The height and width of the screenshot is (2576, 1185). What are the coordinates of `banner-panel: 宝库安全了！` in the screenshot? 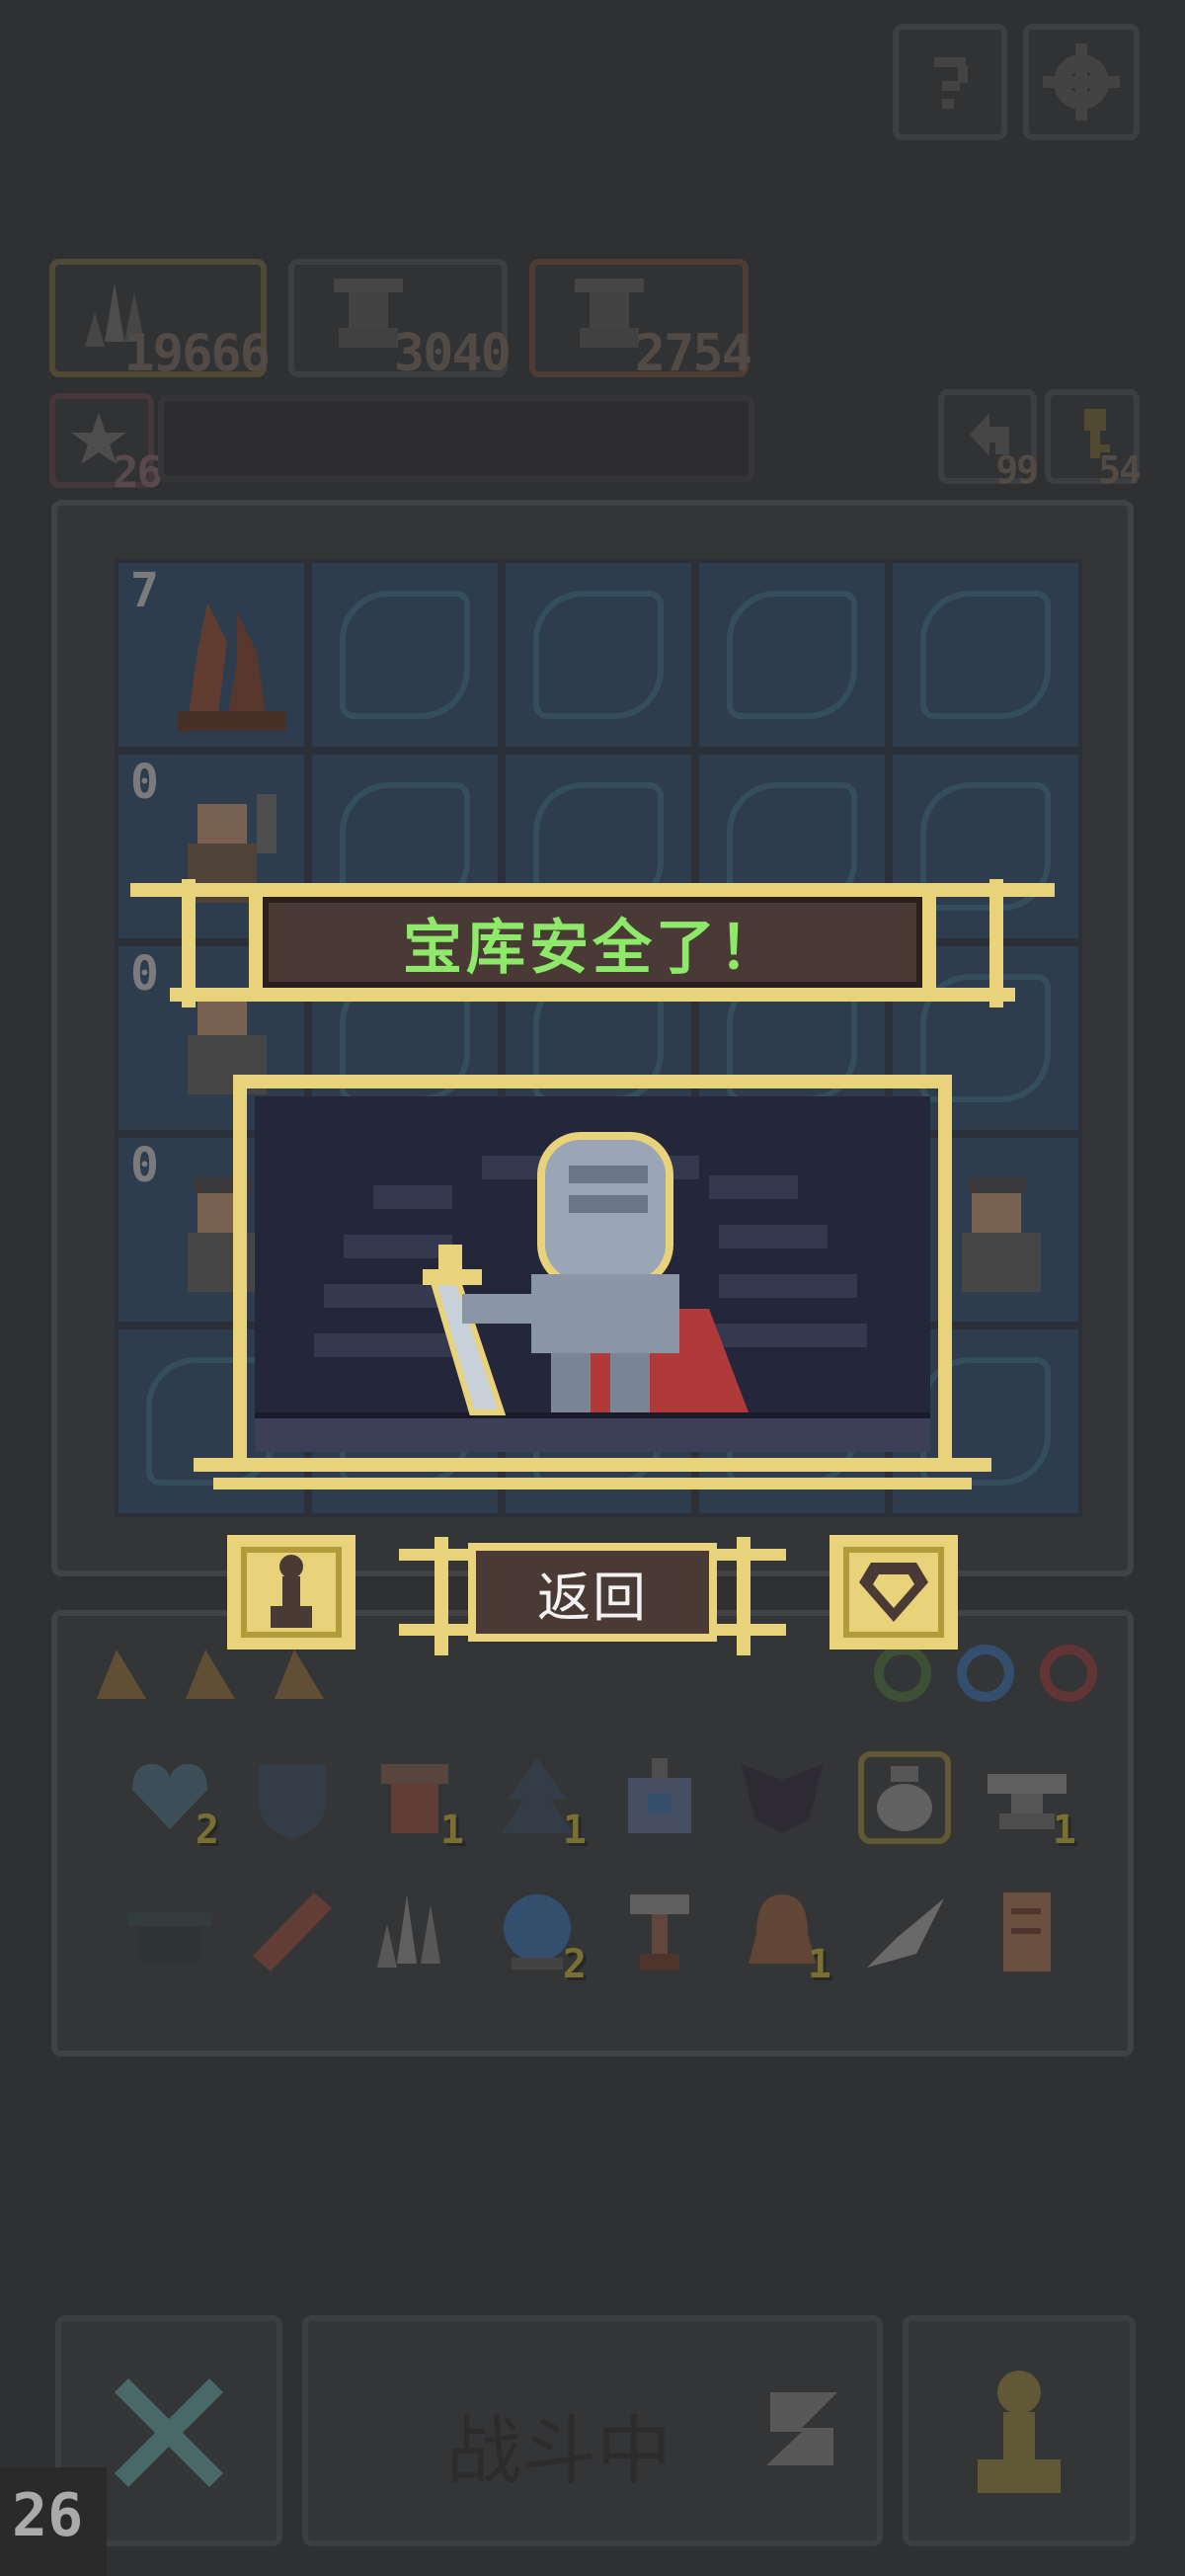 It's located at (592, 942).